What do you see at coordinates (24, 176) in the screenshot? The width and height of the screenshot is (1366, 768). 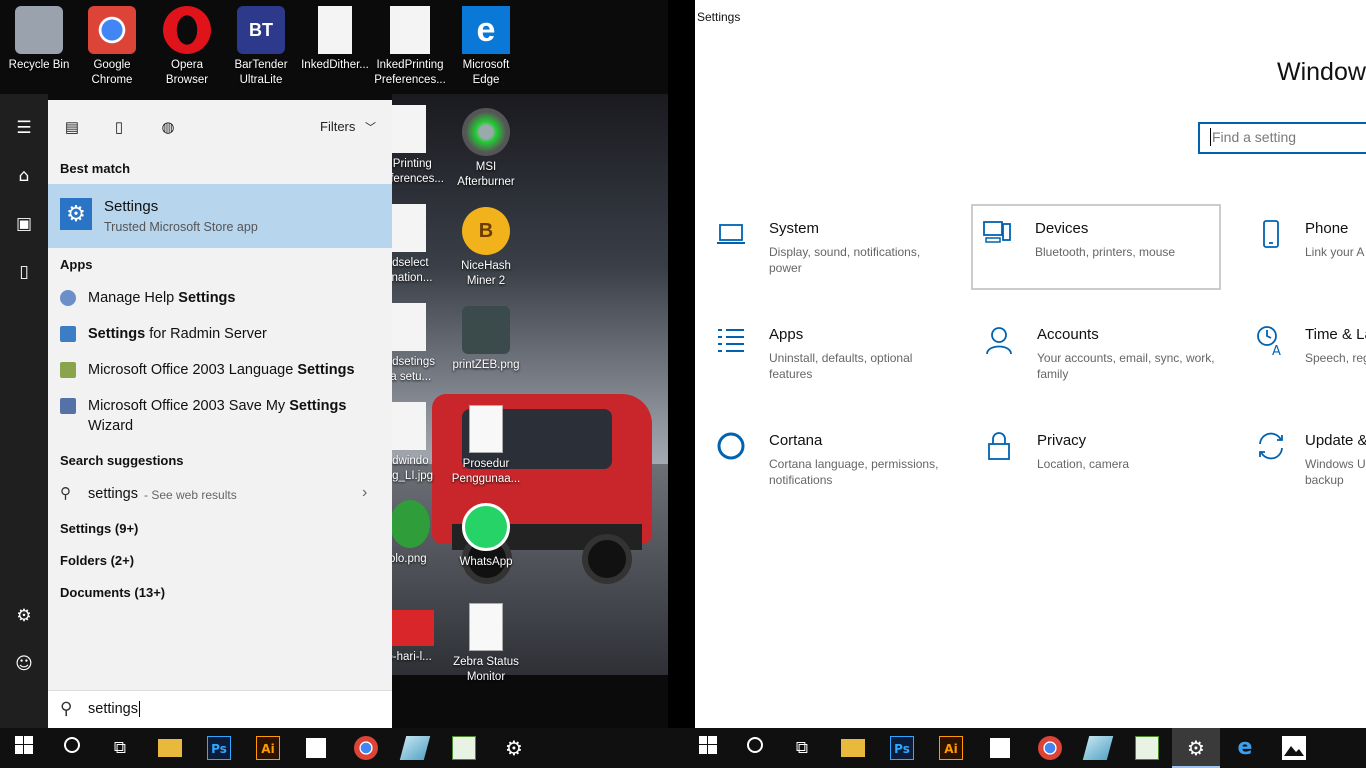 I see `home-icon: ⌂` at bounding box center [24, 176].